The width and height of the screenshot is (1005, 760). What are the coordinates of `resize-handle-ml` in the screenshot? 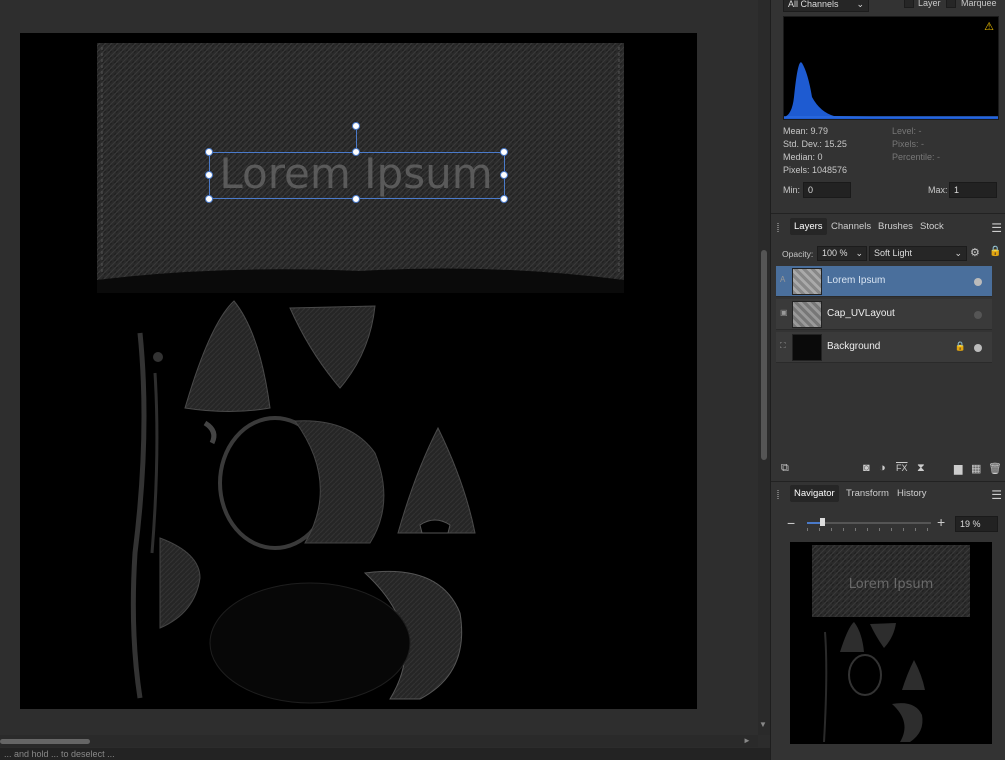 It's located at (209, 175).